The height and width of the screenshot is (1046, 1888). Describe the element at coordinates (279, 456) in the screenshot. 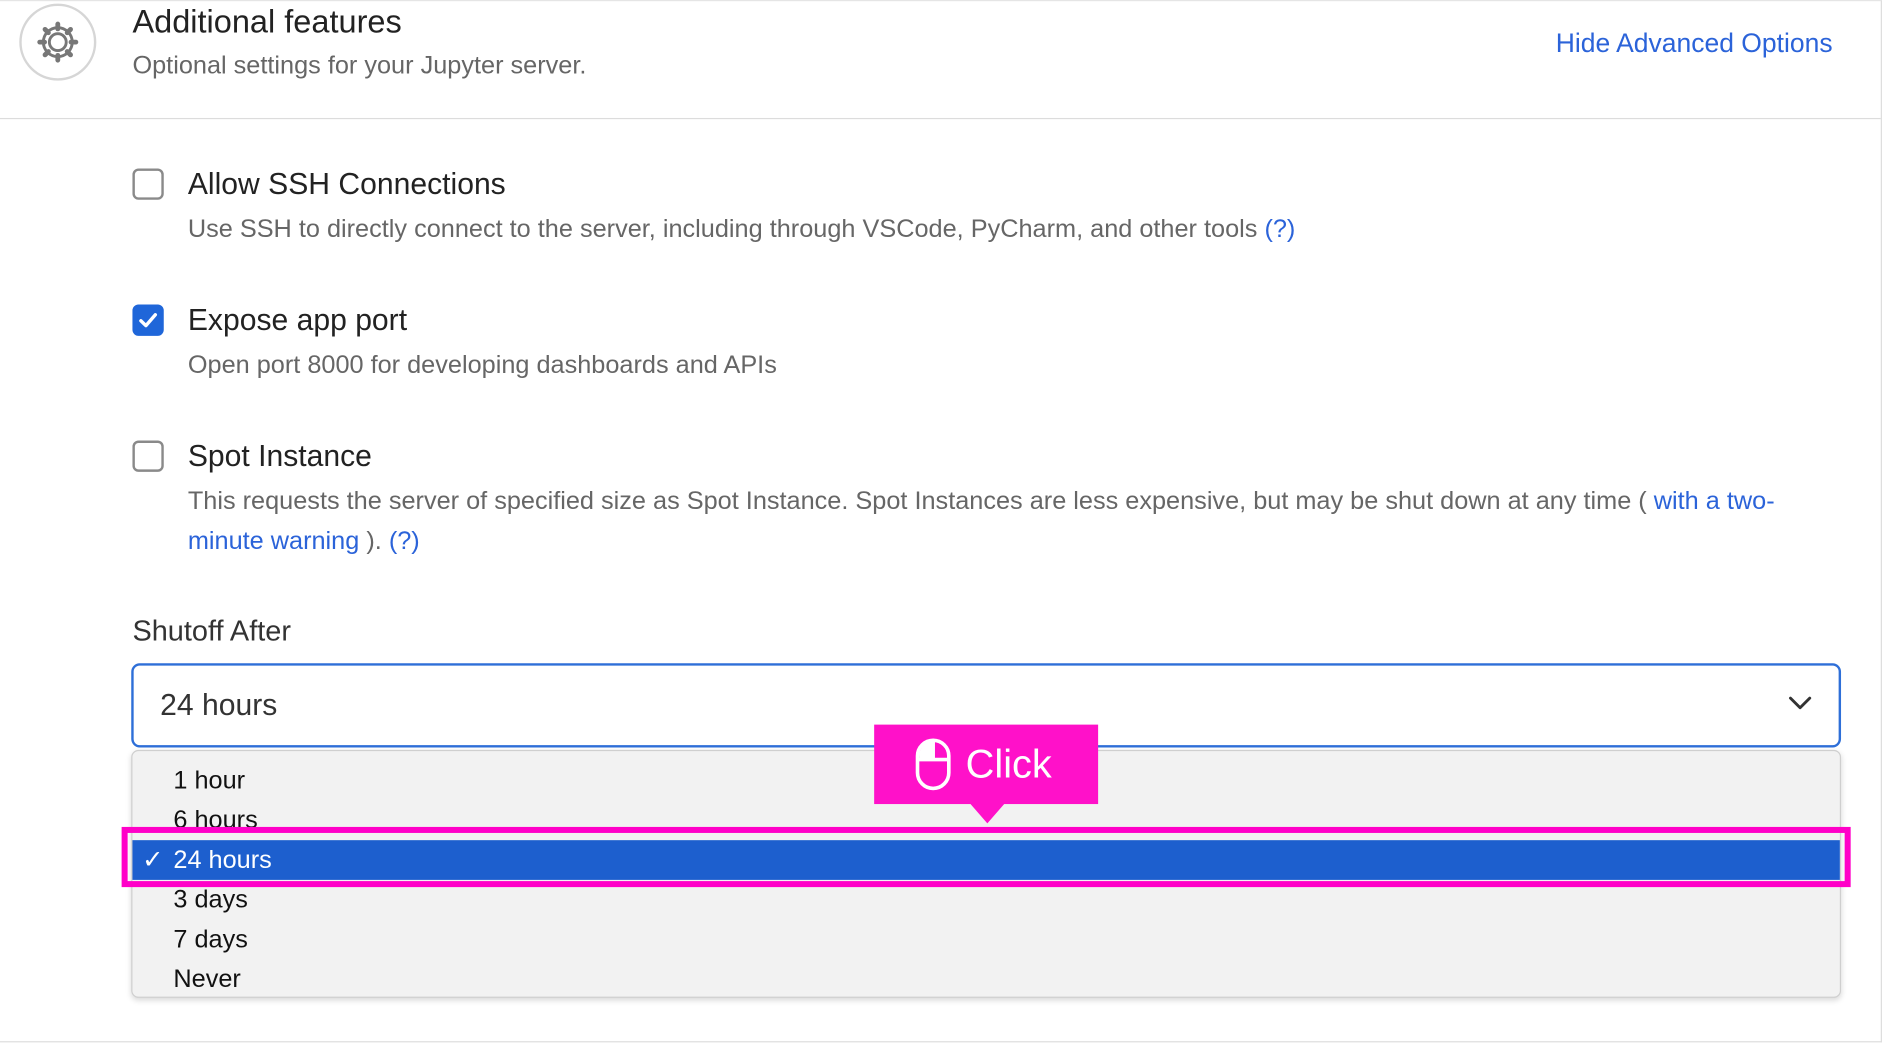

I see `spot-instance-option-label: Spot Instance` at that location.